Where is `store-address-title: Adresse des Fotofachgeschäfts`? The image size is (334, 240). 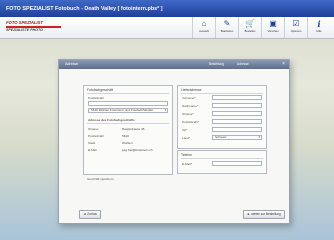
store-address-title: Adresse des Fotofachgeschäfts is located at coordinates (111, 120).